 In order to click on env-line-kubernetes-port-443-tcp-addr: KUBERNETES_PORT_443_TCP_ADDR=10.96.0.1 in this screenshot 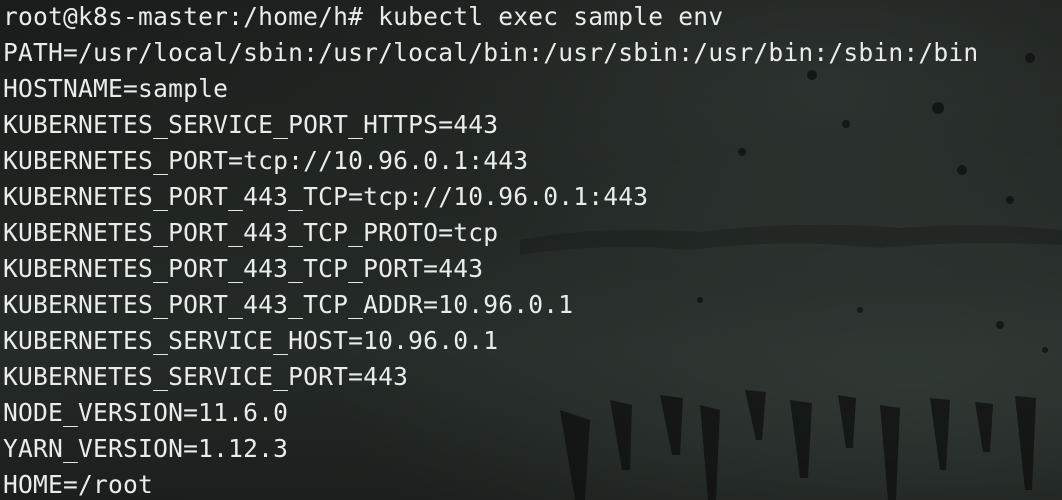, I will do `click(288, 304)`.